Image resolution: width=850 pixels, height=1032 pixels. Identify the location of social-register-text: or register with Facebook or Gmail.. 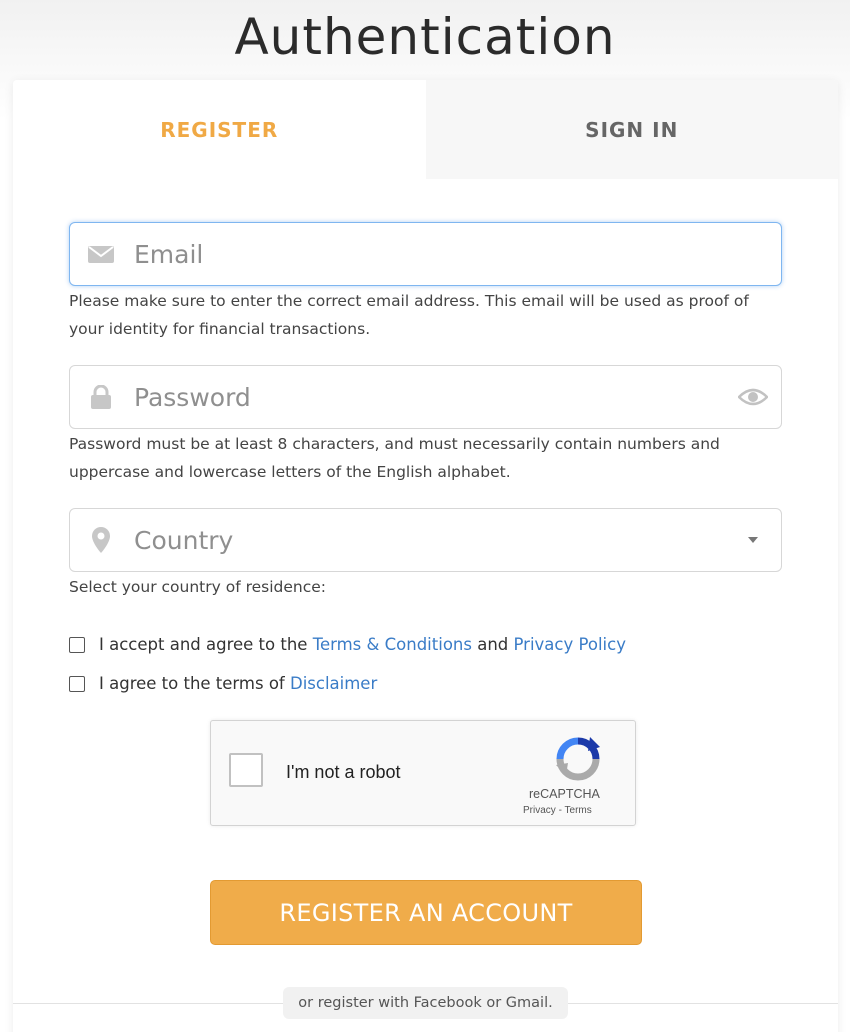
(425, 1003).